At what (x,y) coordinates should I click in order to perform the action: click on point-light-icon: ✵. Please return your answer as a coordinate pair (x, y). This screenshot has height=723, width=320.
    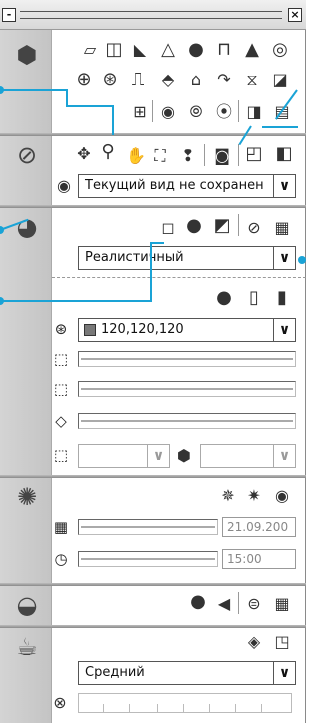
    Looking at the image, I should click on (228, 496).